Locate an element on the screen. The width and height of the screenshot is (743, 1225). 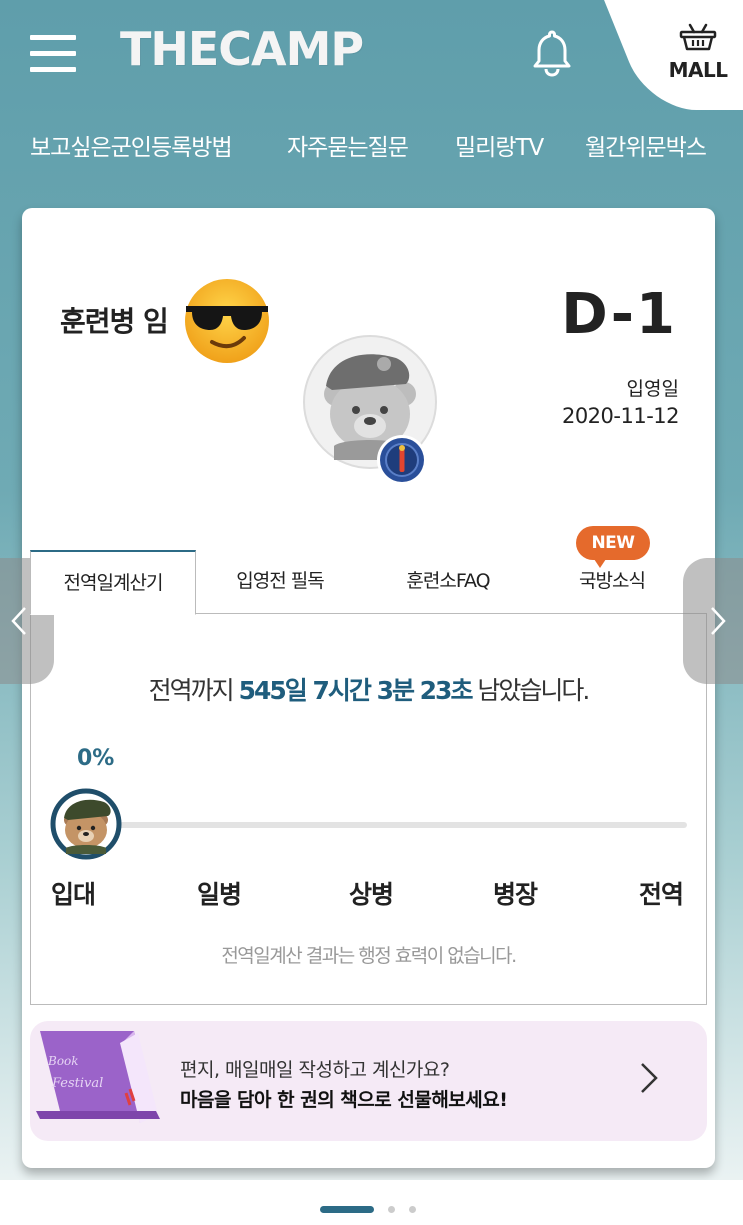
book-festival-image: Book Festival is located at coordinates (100, 1083).